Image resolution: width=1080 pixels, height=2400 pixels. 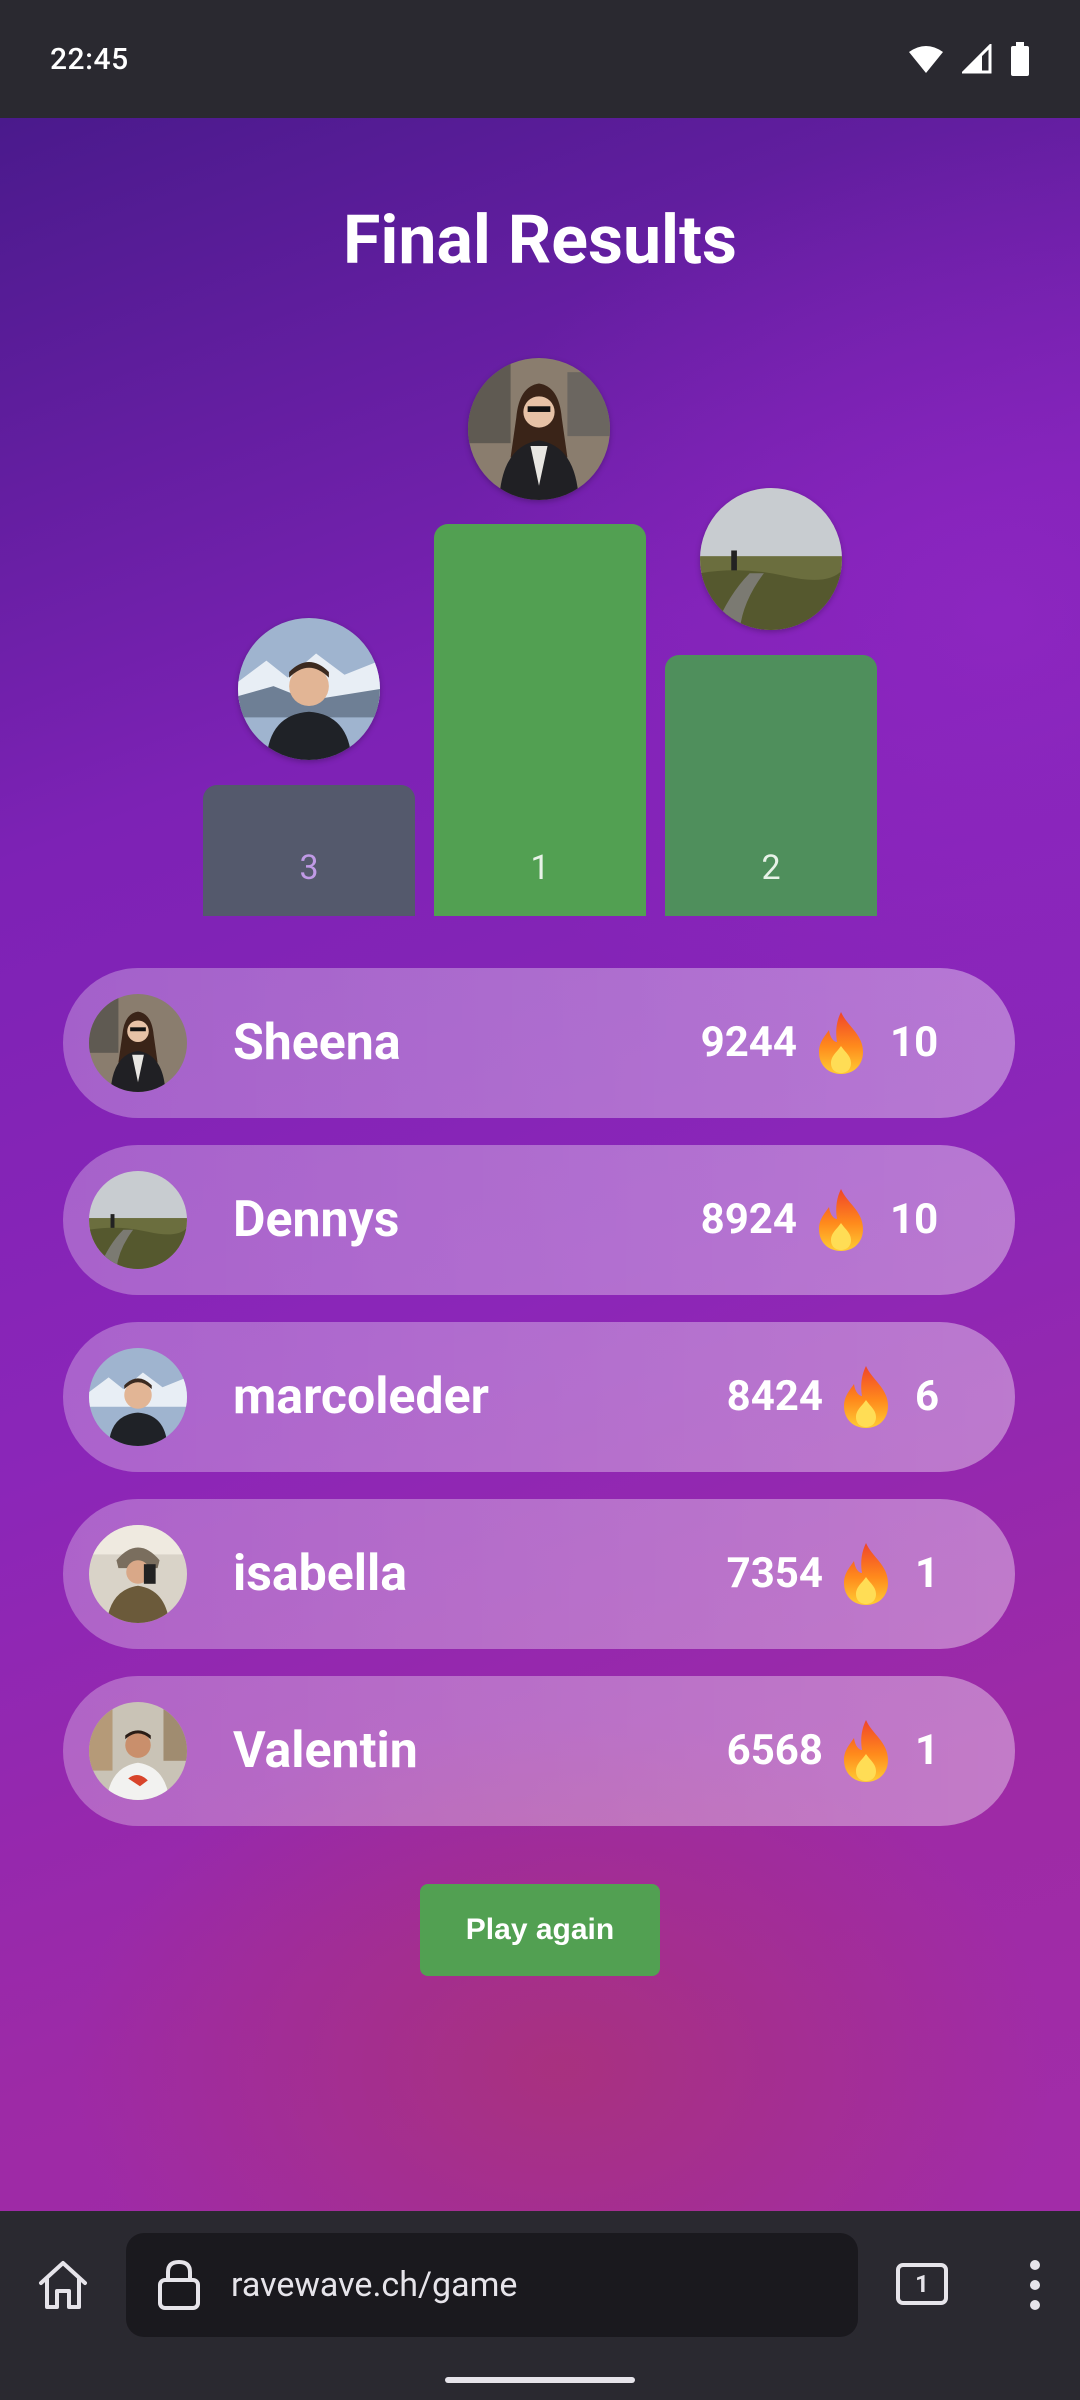 I want to click on browser-toolbar: ravewave.ch/game 1, so click(x=540, y=2305).